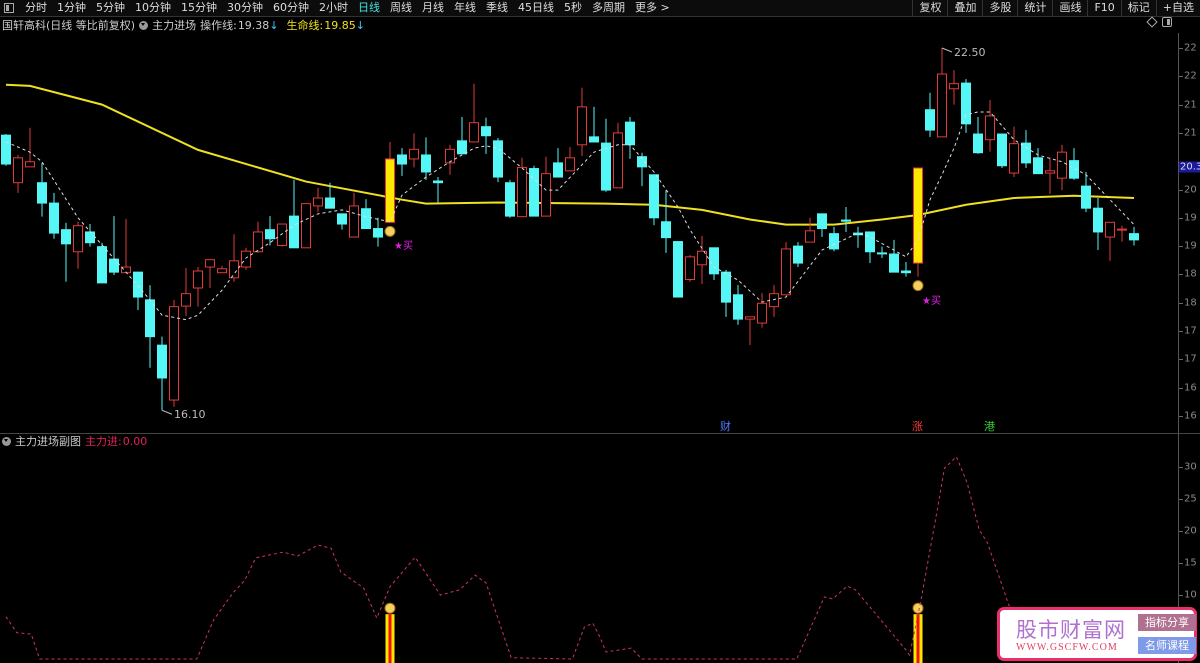 This screenshot has width=1200, height=663. What do you see at coordinates (573, 8) in the screenshot?
I see `period-tab: 5秒` at bounding box center [573, 8].